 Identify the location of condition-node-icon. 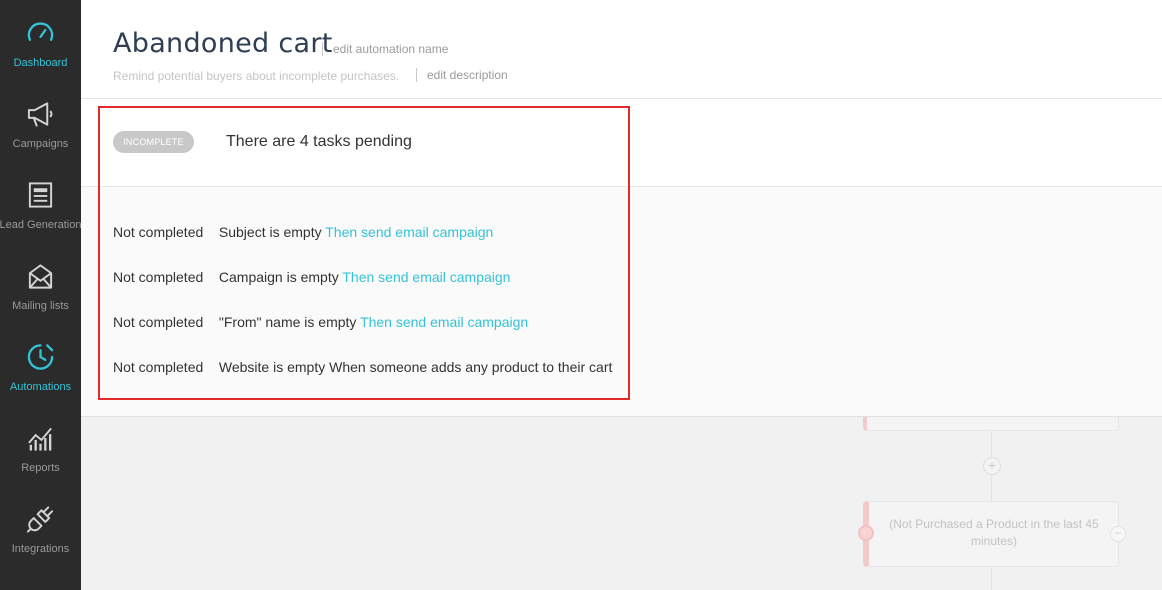
(866, 533).